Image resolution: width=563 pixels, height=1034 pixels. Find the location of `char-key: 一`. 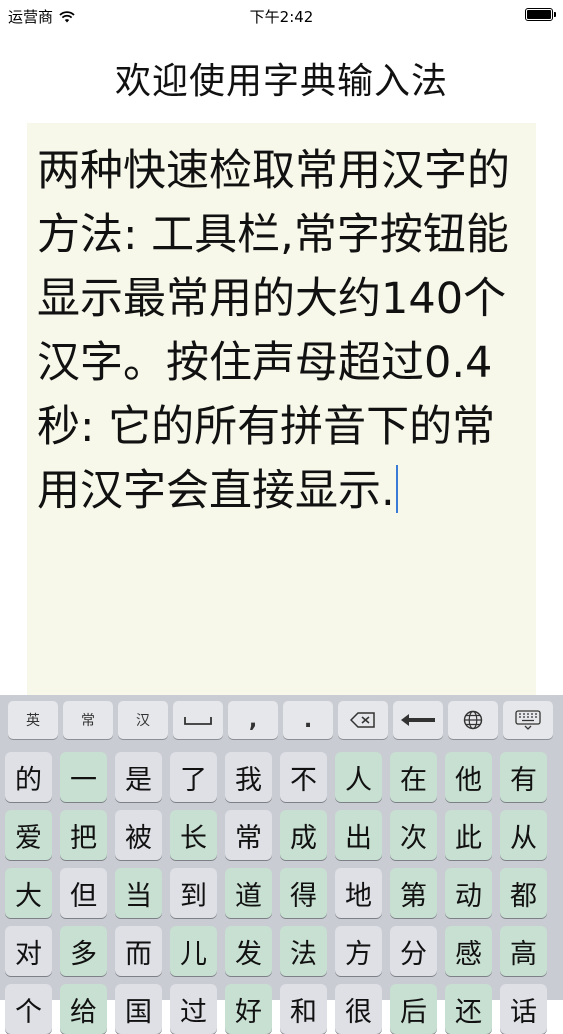

char-key: 一 is located at coordinates (83, 777).